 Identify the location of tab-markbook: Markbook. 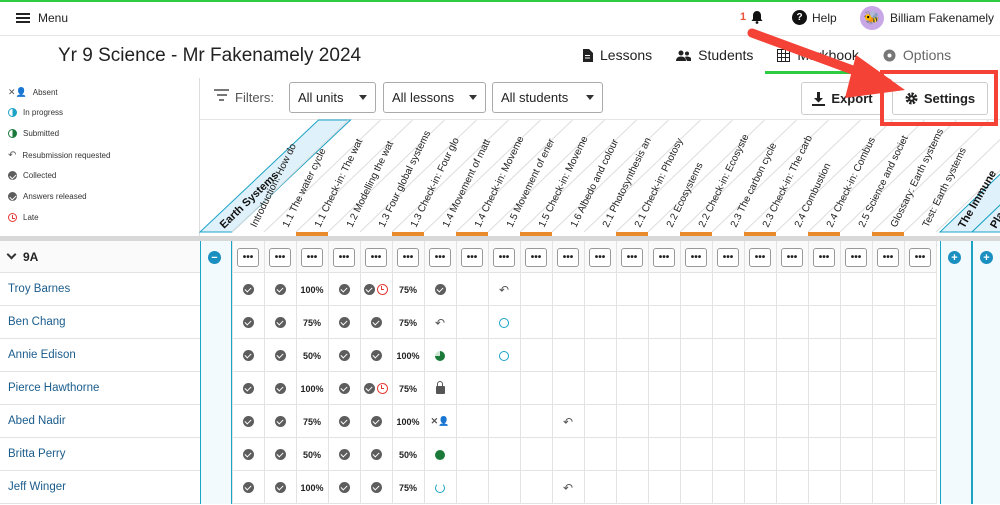
(818, 55).